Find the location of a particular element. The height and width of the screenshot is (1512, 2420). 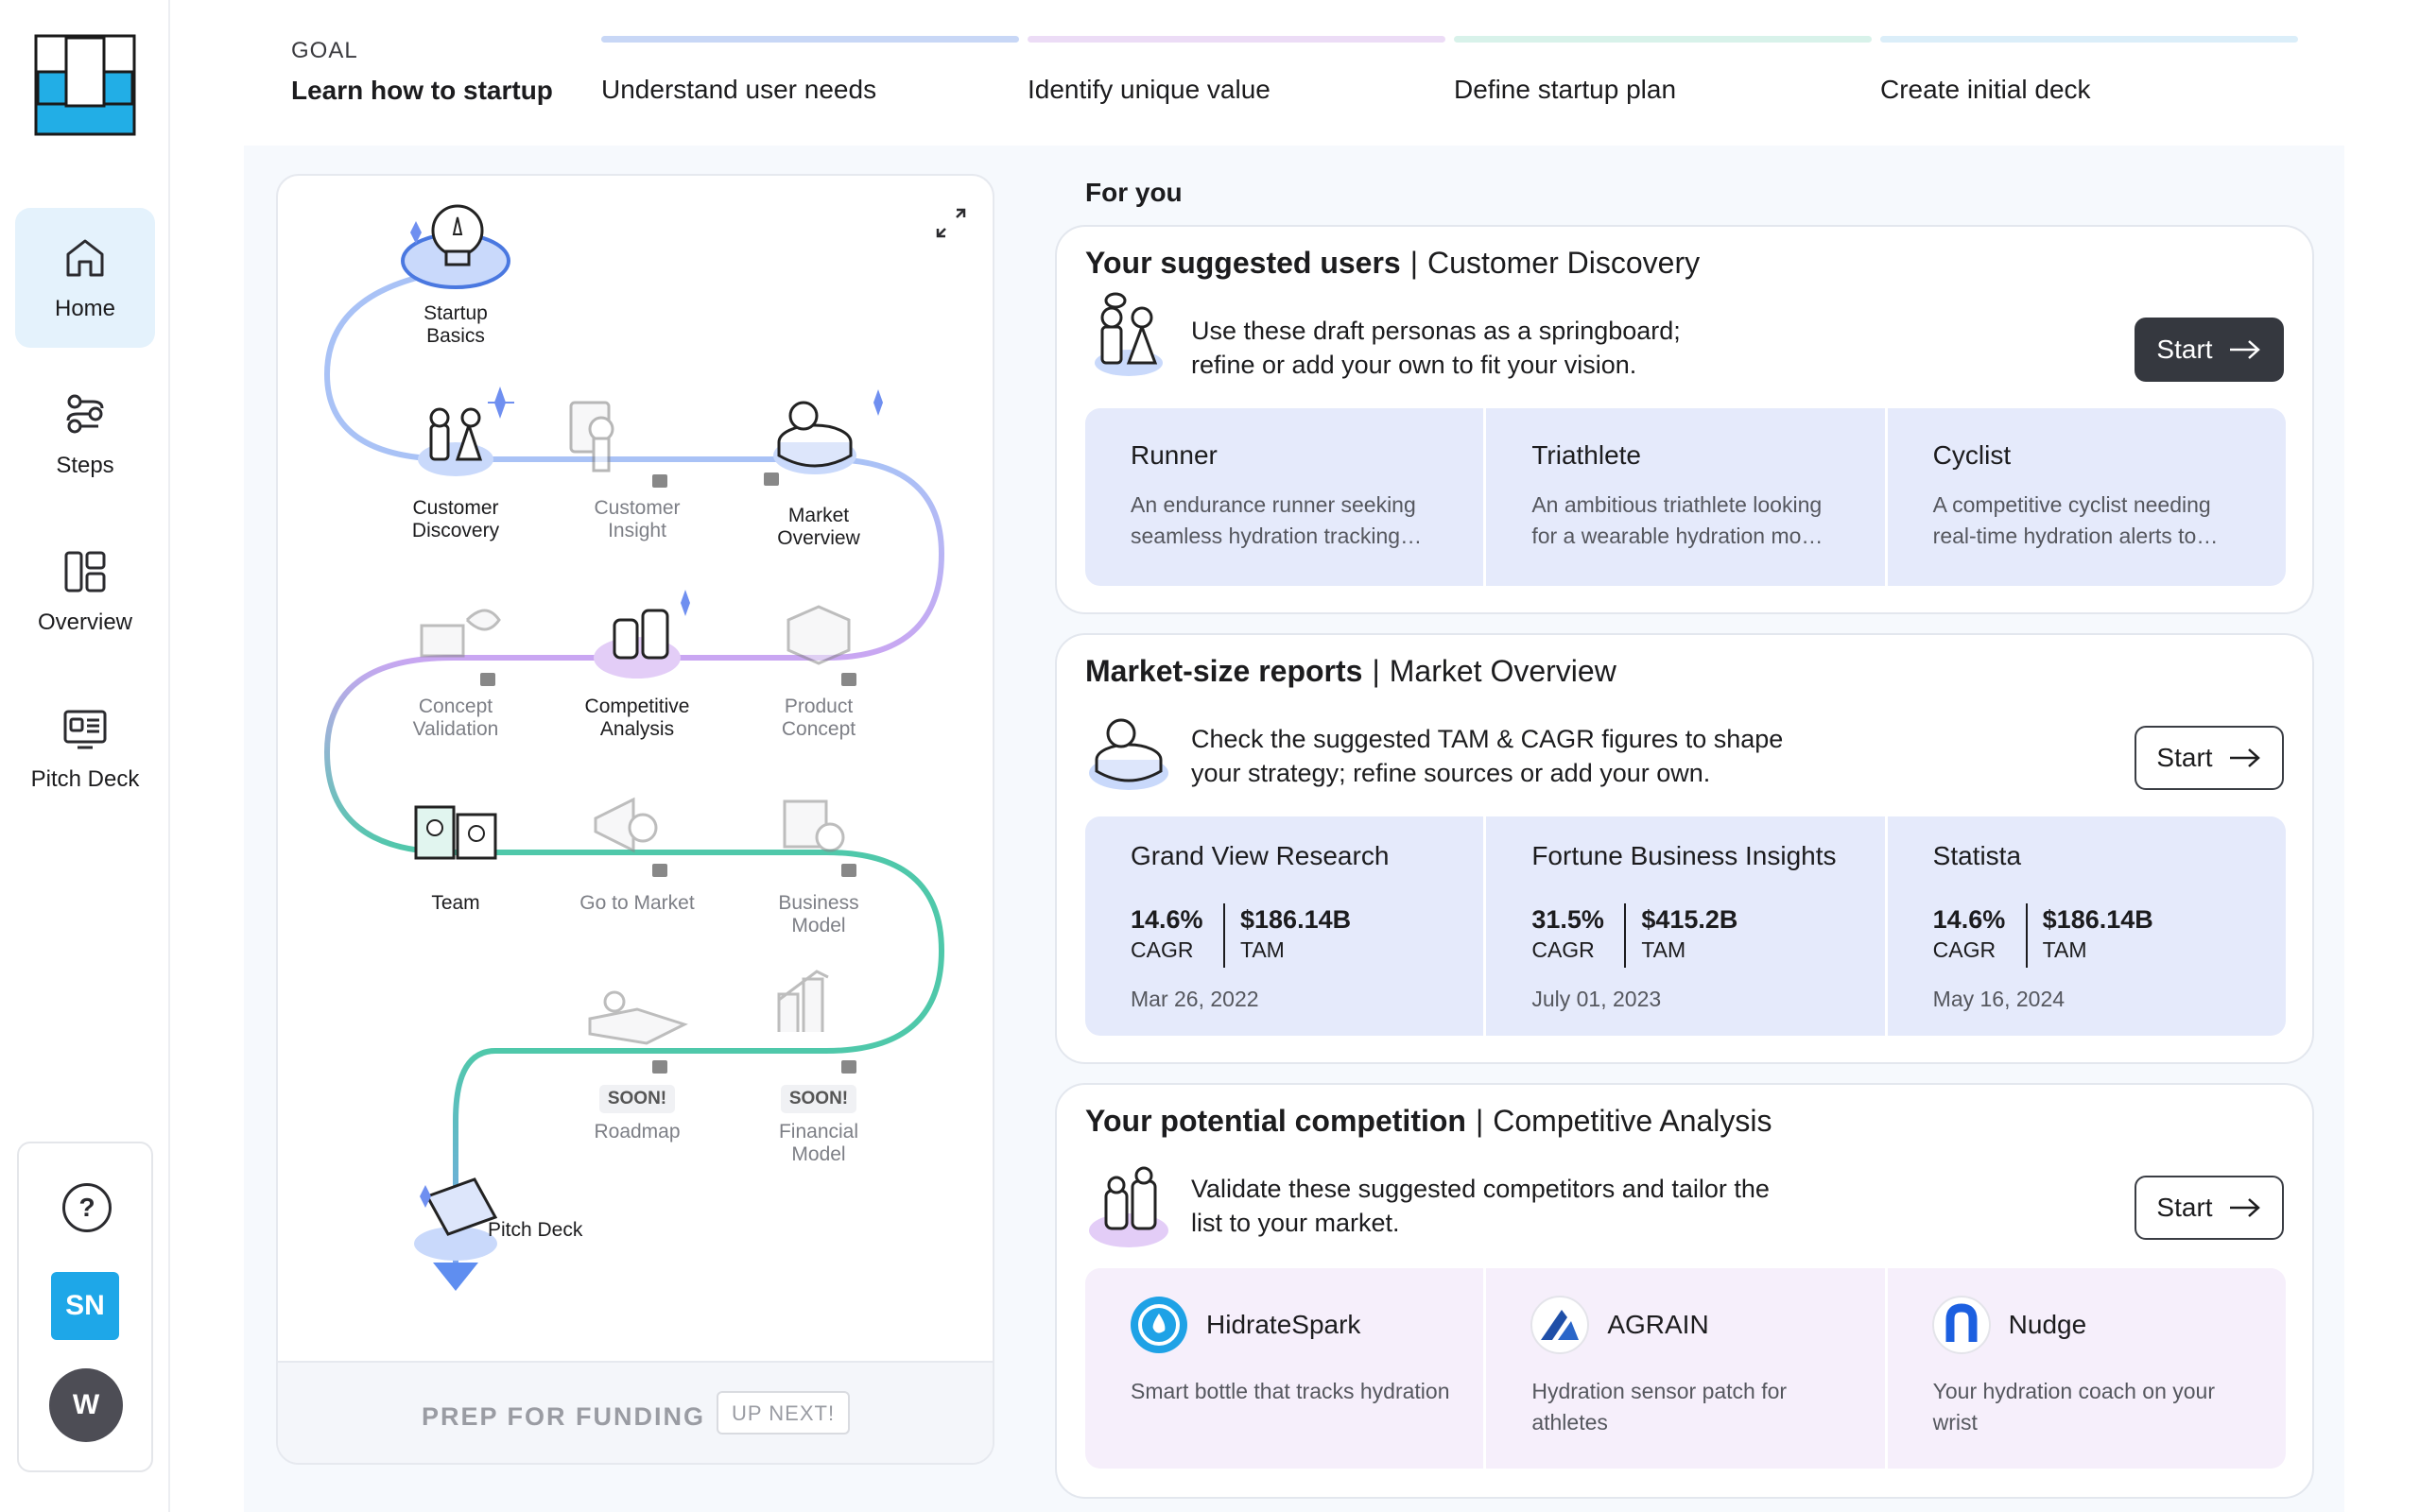

node-label: Go to Market is located at coordinates (637, 903).